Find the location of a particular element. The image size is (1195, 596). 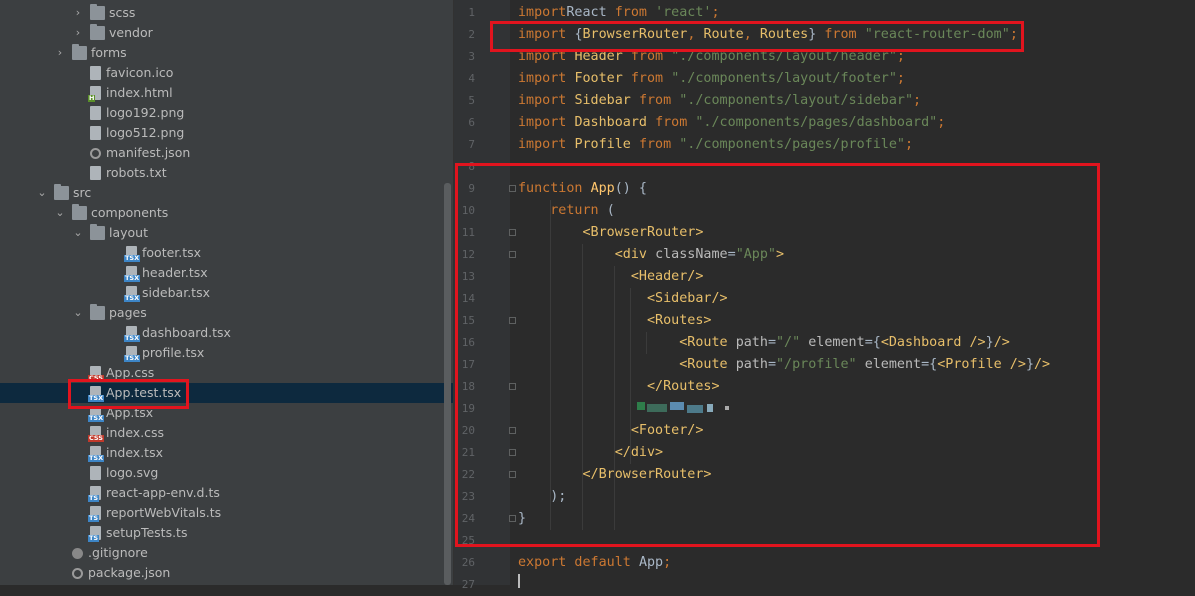

line-number: 5 is located at coordinates (471, 100).